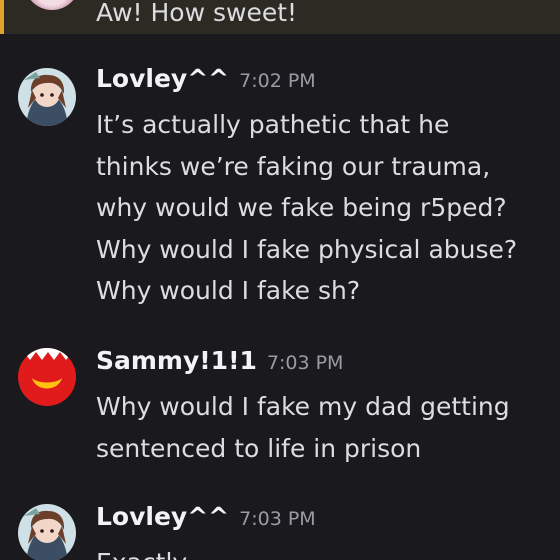  I want to click on message-text: Aw! How sweet!, so click(197, 13).